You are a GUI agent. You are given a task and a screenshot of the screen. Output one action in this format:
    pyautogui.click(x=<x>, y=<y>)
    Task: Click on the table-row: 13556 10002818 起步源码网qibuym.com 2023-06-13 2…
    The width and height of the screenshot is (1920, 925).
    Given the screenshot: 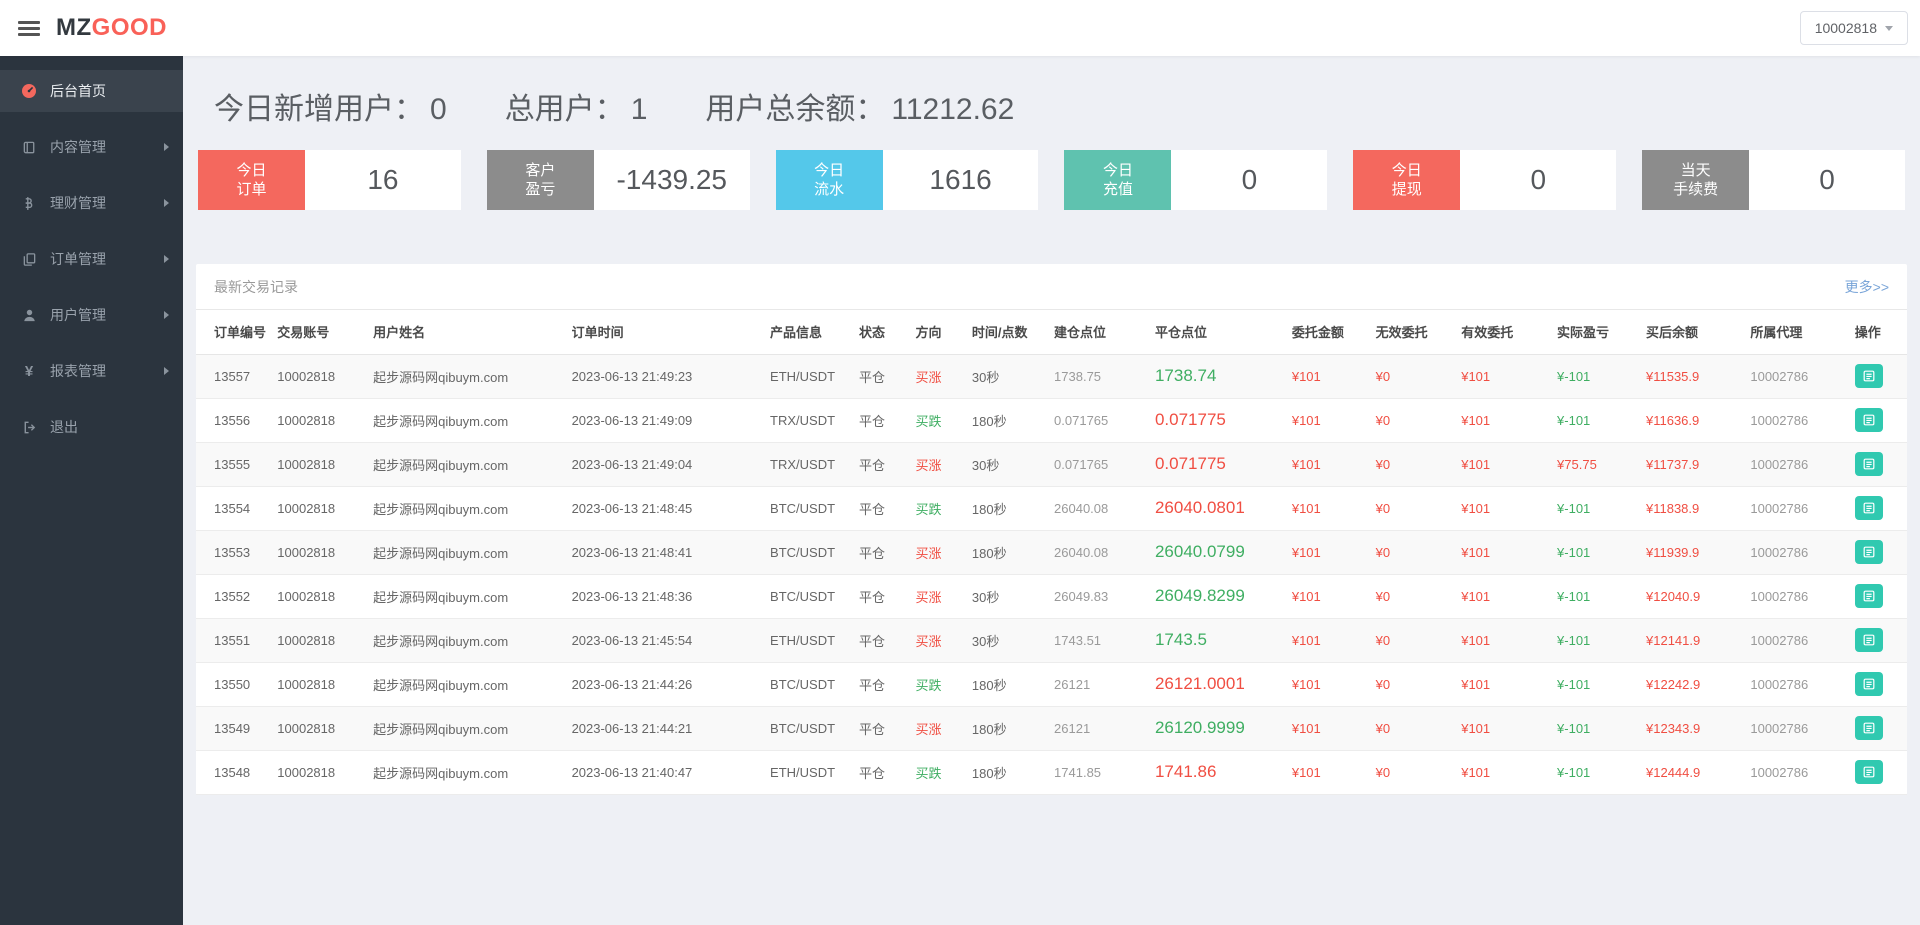 What is the action you would take?
    pyautogui.click(x=1051, y=420)
    